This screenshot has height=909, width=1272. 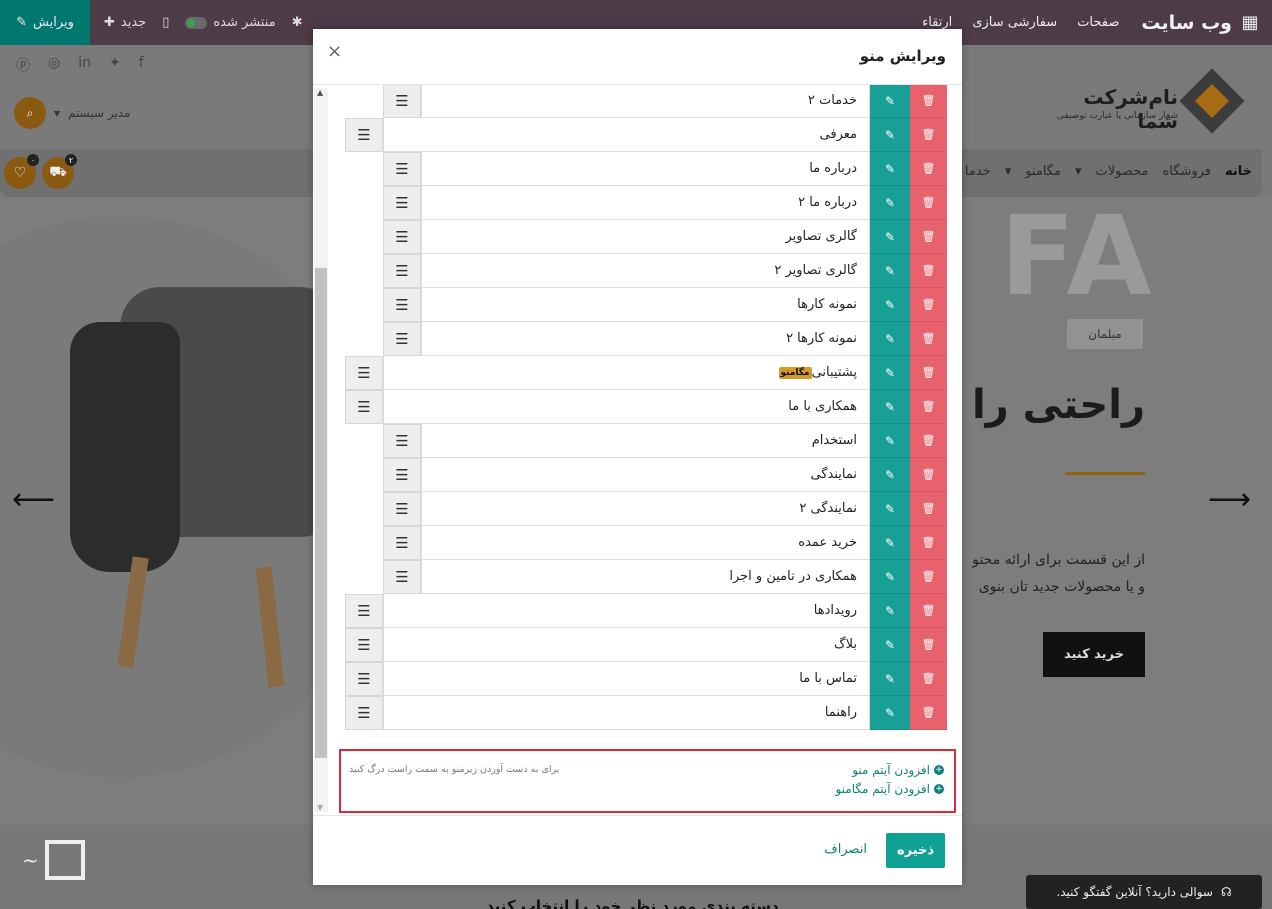 What do you see at coordinates (1229, 499) in the screenshot?
I see `arrow-right-icon: ⟶` at bounding box center [1229, 499].